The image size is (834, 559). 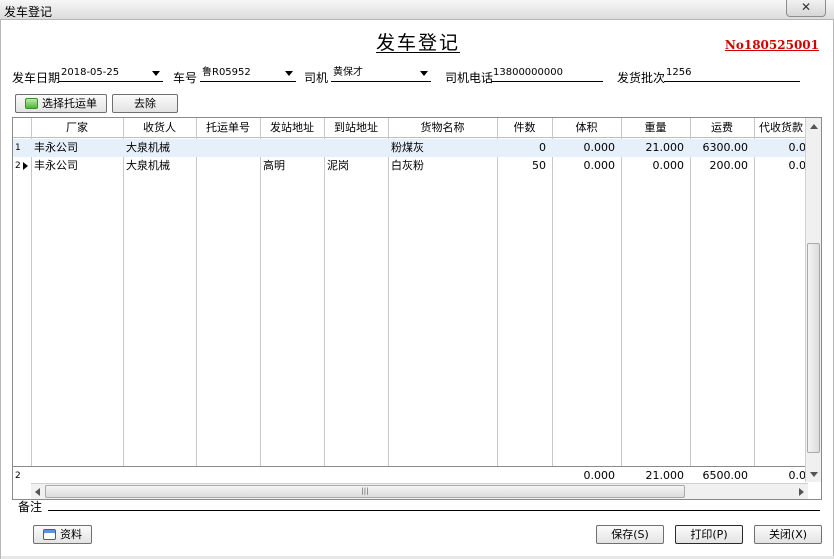 What do you see at coordinates (641, 78) in the screenshot?
I see `batch-label: 发货批次` at bounding box center [641, 78].